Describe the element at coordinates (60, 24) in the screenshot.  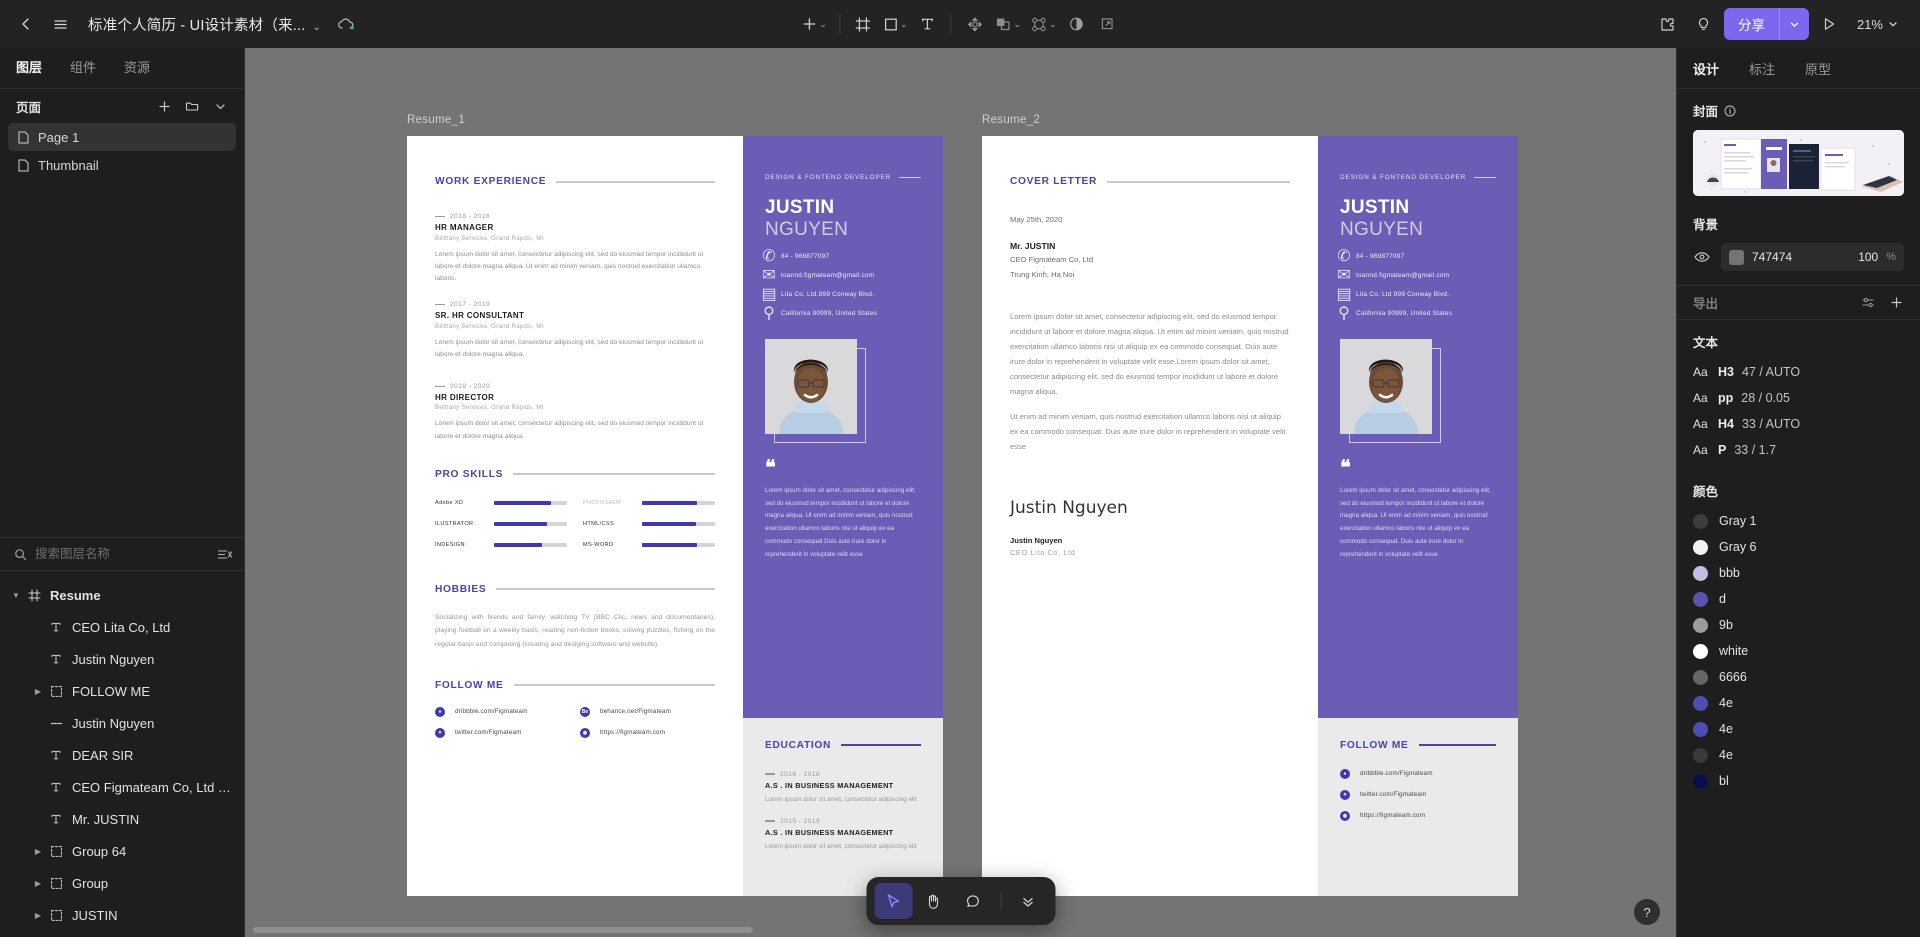
I see `hamburger-menu-icon` at that location.